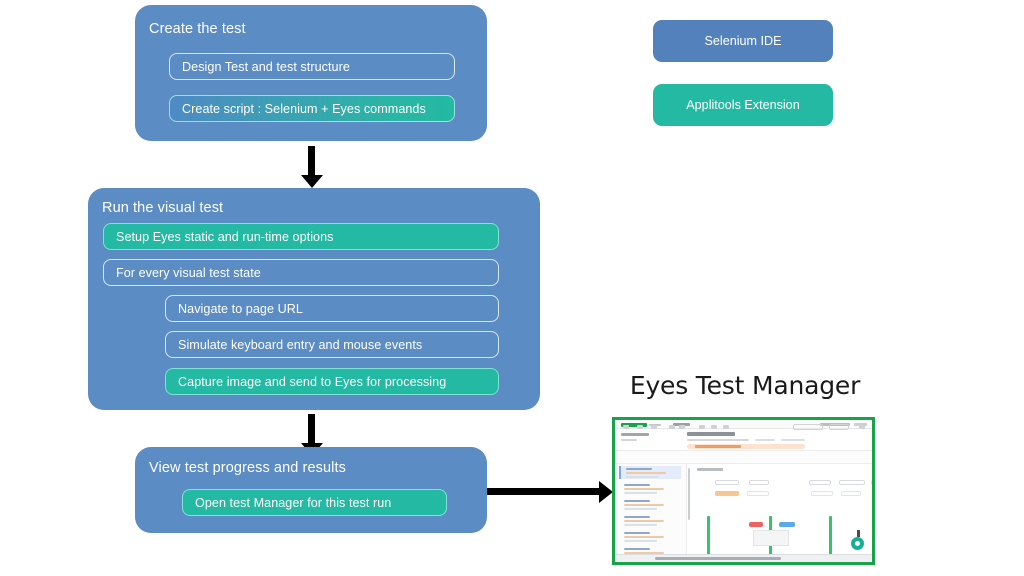  Describe the element at coordinates (858, 533) in the screenshot. I see `thumb-cursor-icon` at that location.